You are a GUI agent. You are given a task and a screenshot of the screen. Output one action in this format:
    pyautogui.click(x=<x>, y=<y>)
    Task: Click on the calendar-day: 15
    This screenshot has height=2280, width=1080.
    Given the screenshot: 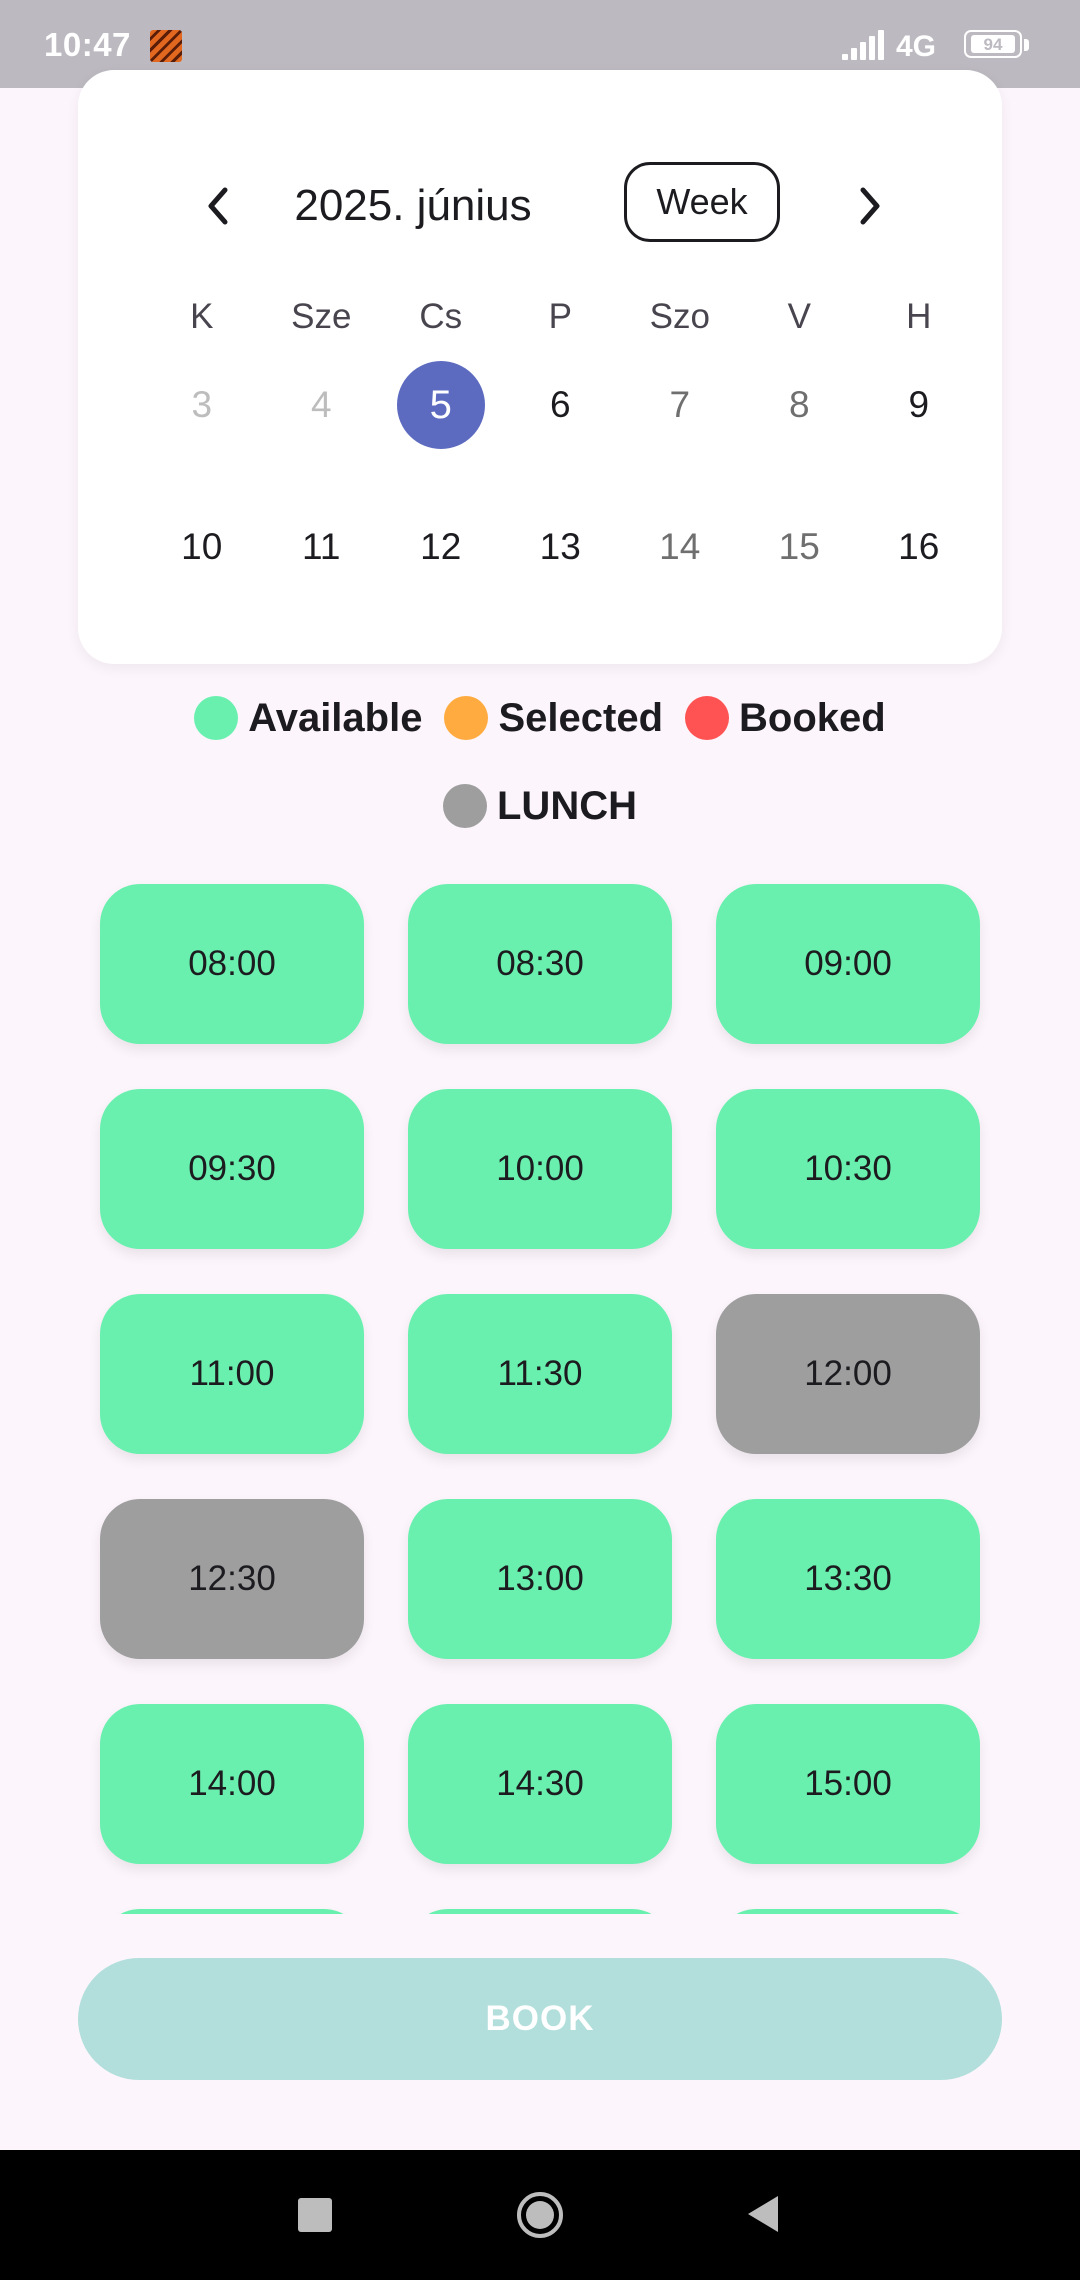 What is the action you would take?
    pyautogui.click(x=800, y=547)
    